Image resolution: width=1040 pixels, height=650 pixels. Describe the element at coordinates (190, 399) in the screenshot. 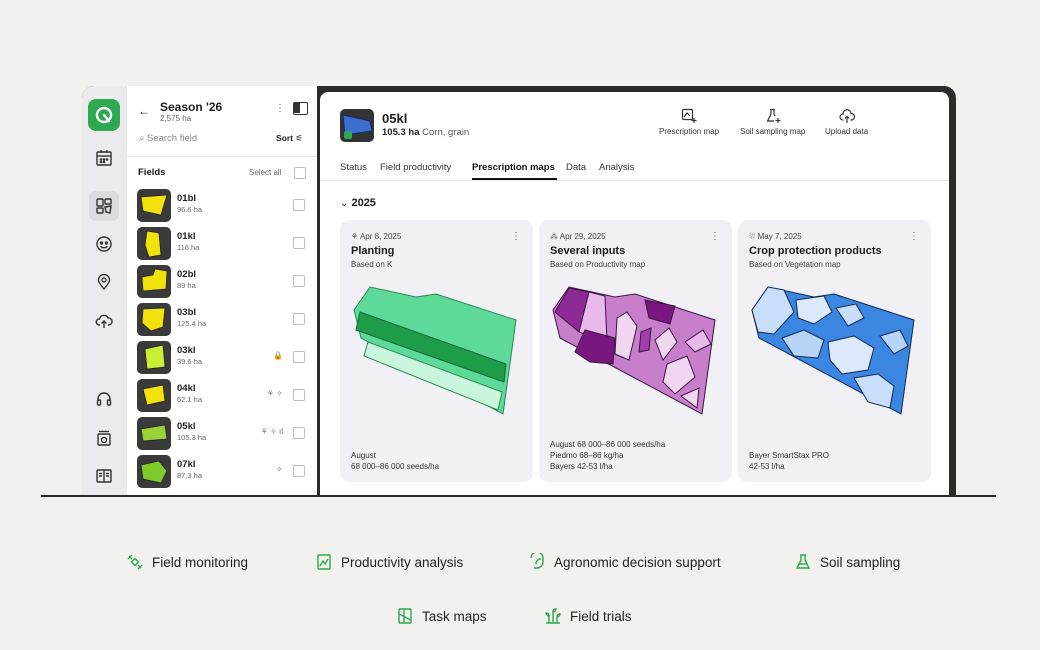

I see `field-area: 62.1 ha` at that location.